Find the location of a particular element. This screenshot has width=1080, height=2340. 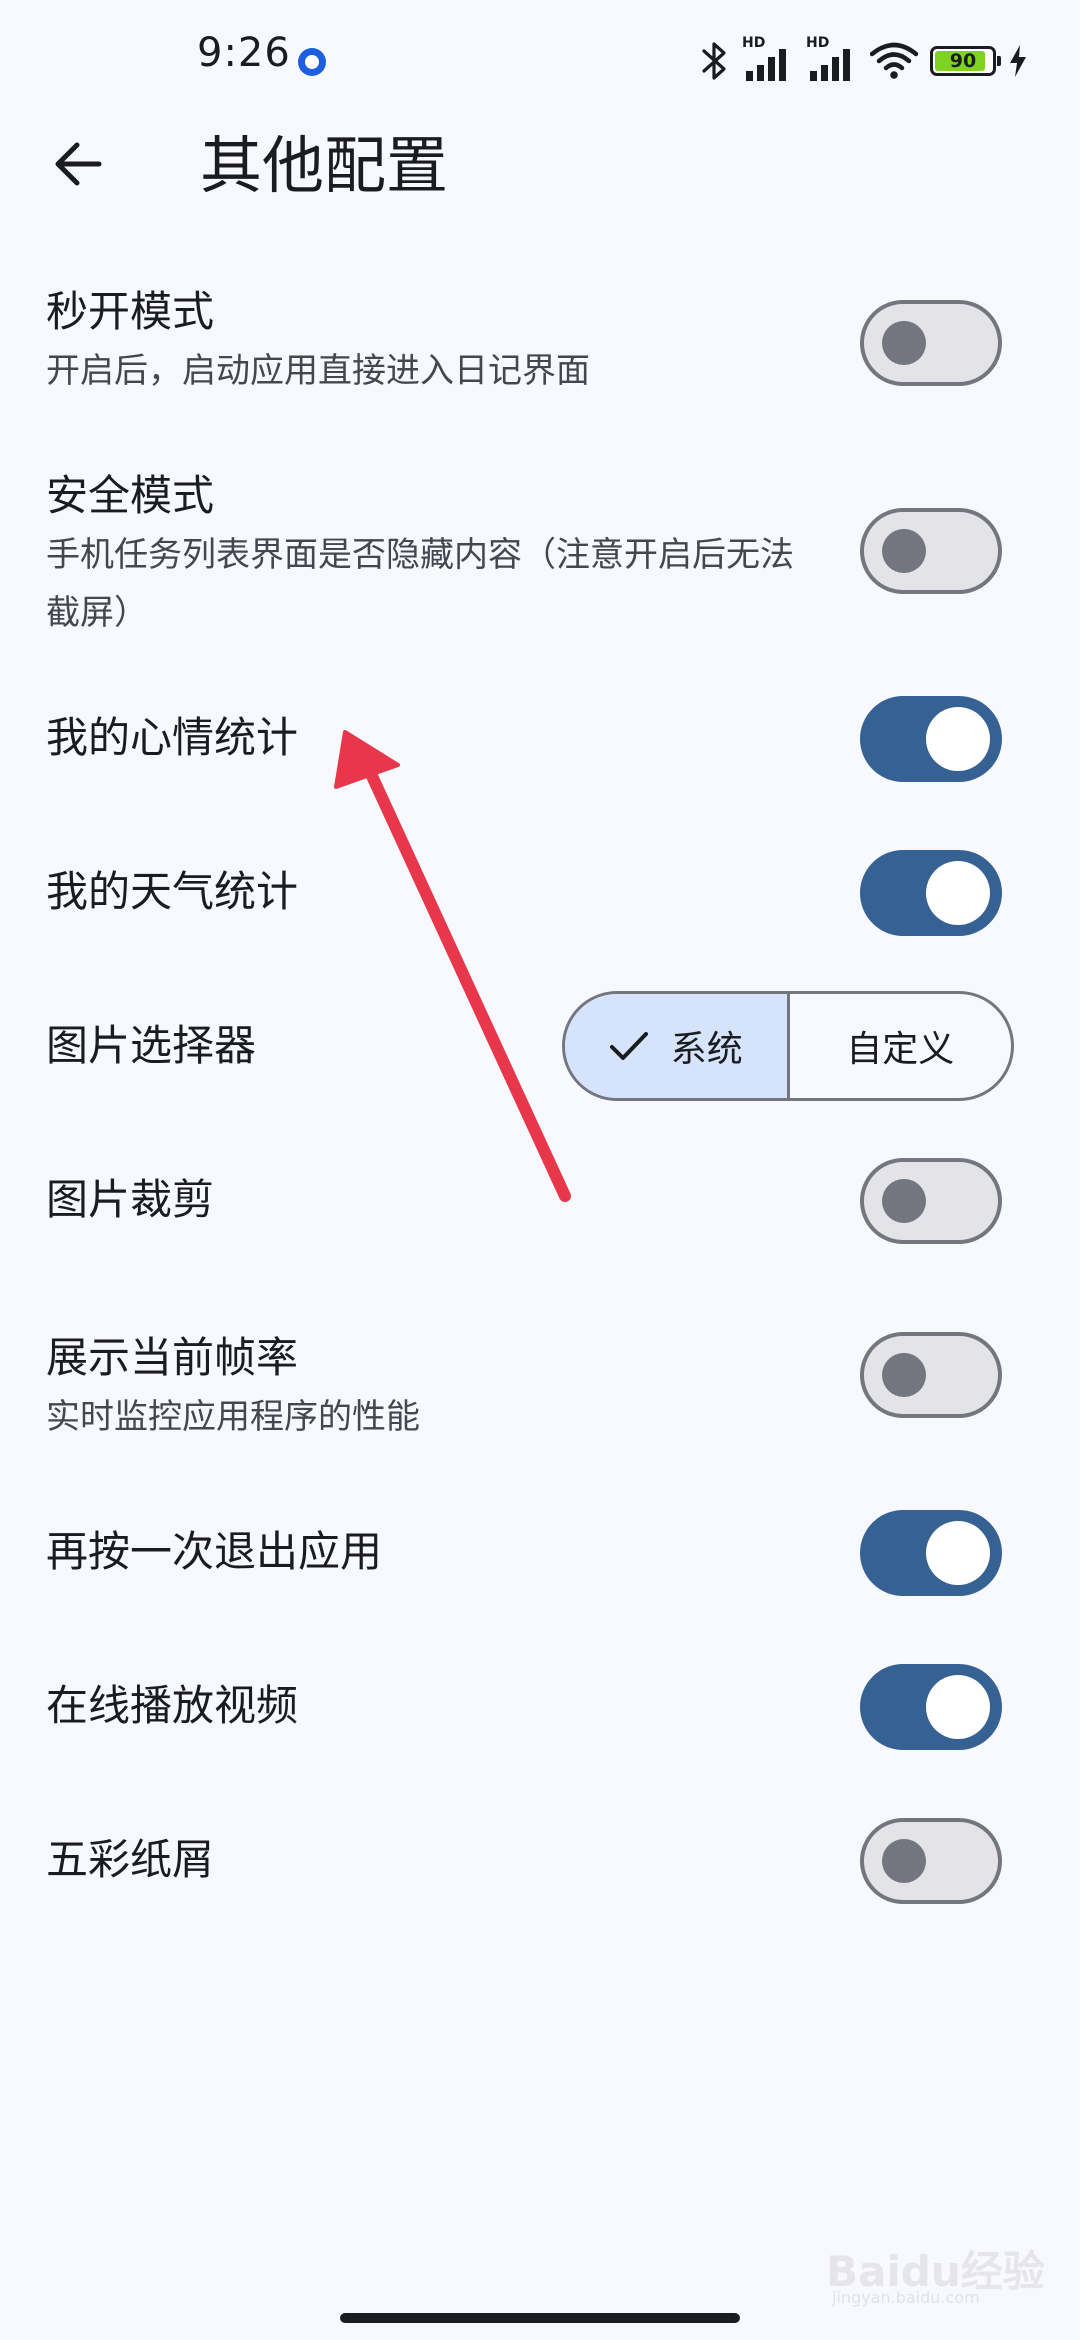

watermark-logo: Baidu经验 jingyan.baidu.com is located at coordinates (936, 2259).